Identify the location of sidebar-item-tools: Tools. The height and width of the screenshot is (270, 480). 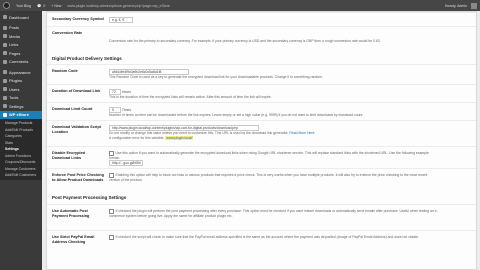
(21, 98).